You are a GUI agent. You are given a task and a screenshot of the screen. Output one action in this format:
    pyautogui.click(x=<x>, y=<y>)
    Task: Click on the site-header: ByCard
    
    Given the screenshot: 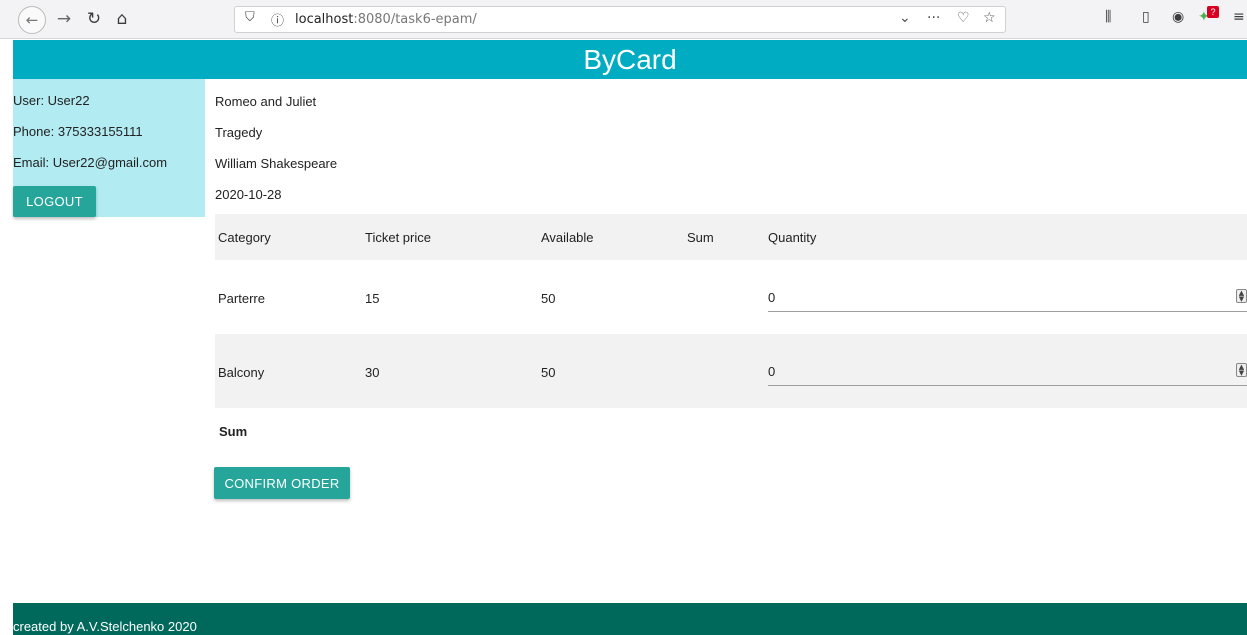 What is the action you would take?
    pyautogui.click(x=630, y=59)
    